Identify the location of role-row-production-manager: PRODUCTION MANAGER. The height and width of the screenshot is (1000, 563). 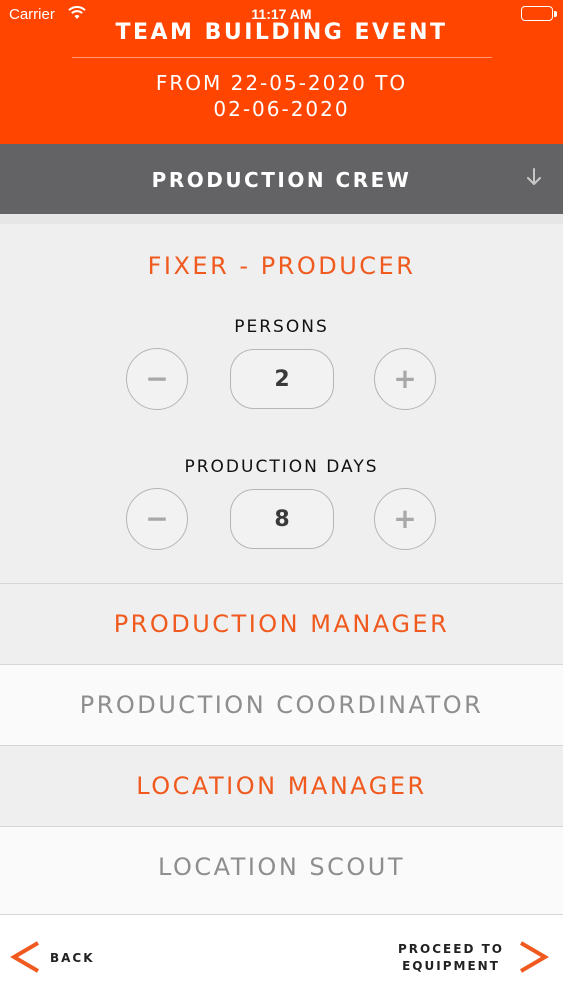
(281, 624).